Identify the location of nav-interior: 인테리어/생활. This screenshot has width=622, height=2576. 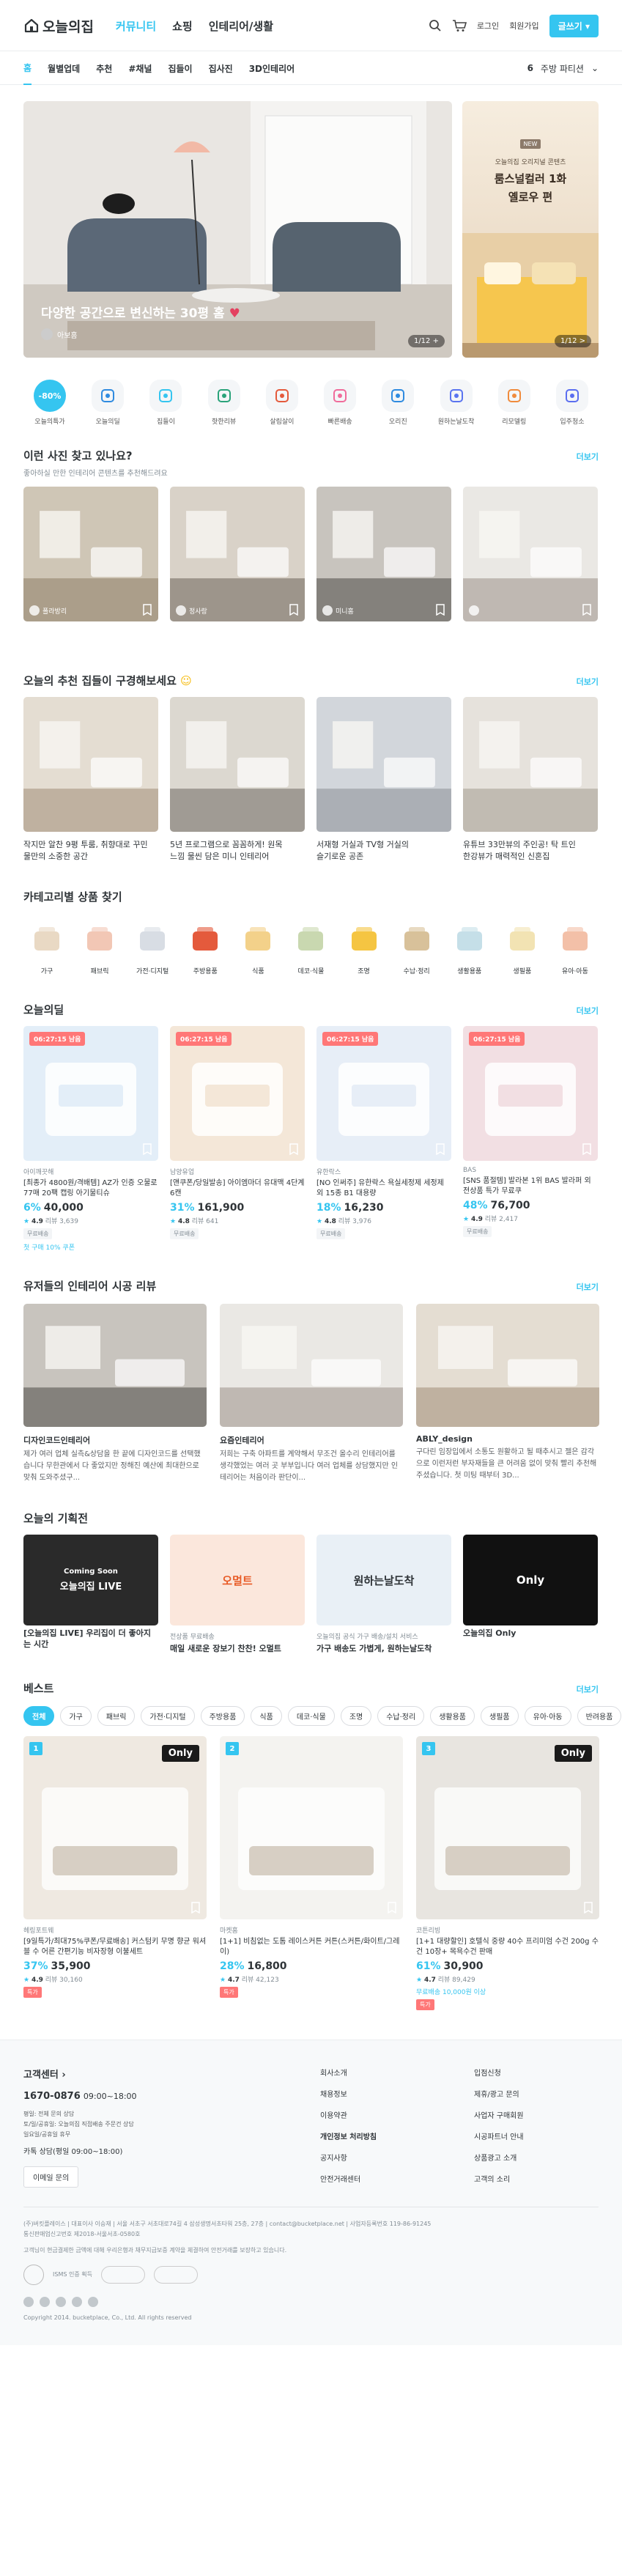
(241, 26).